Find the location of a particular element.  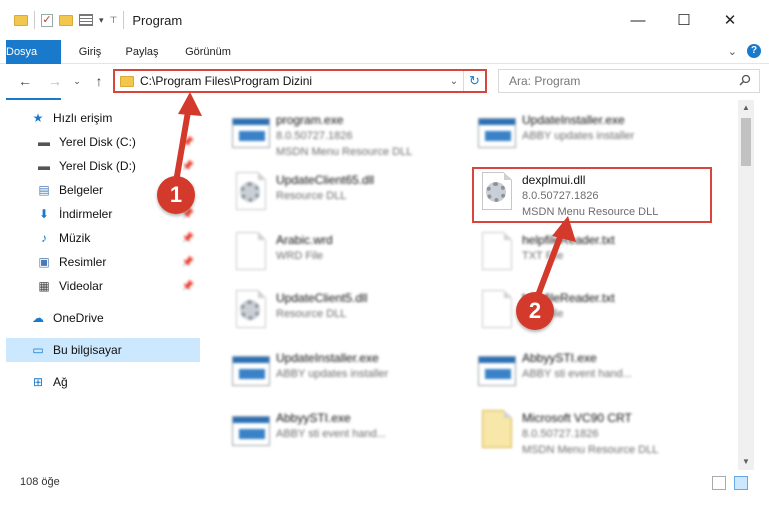

sidebar-item-label: Hızlı erişim is located at coordinates (83, 118).